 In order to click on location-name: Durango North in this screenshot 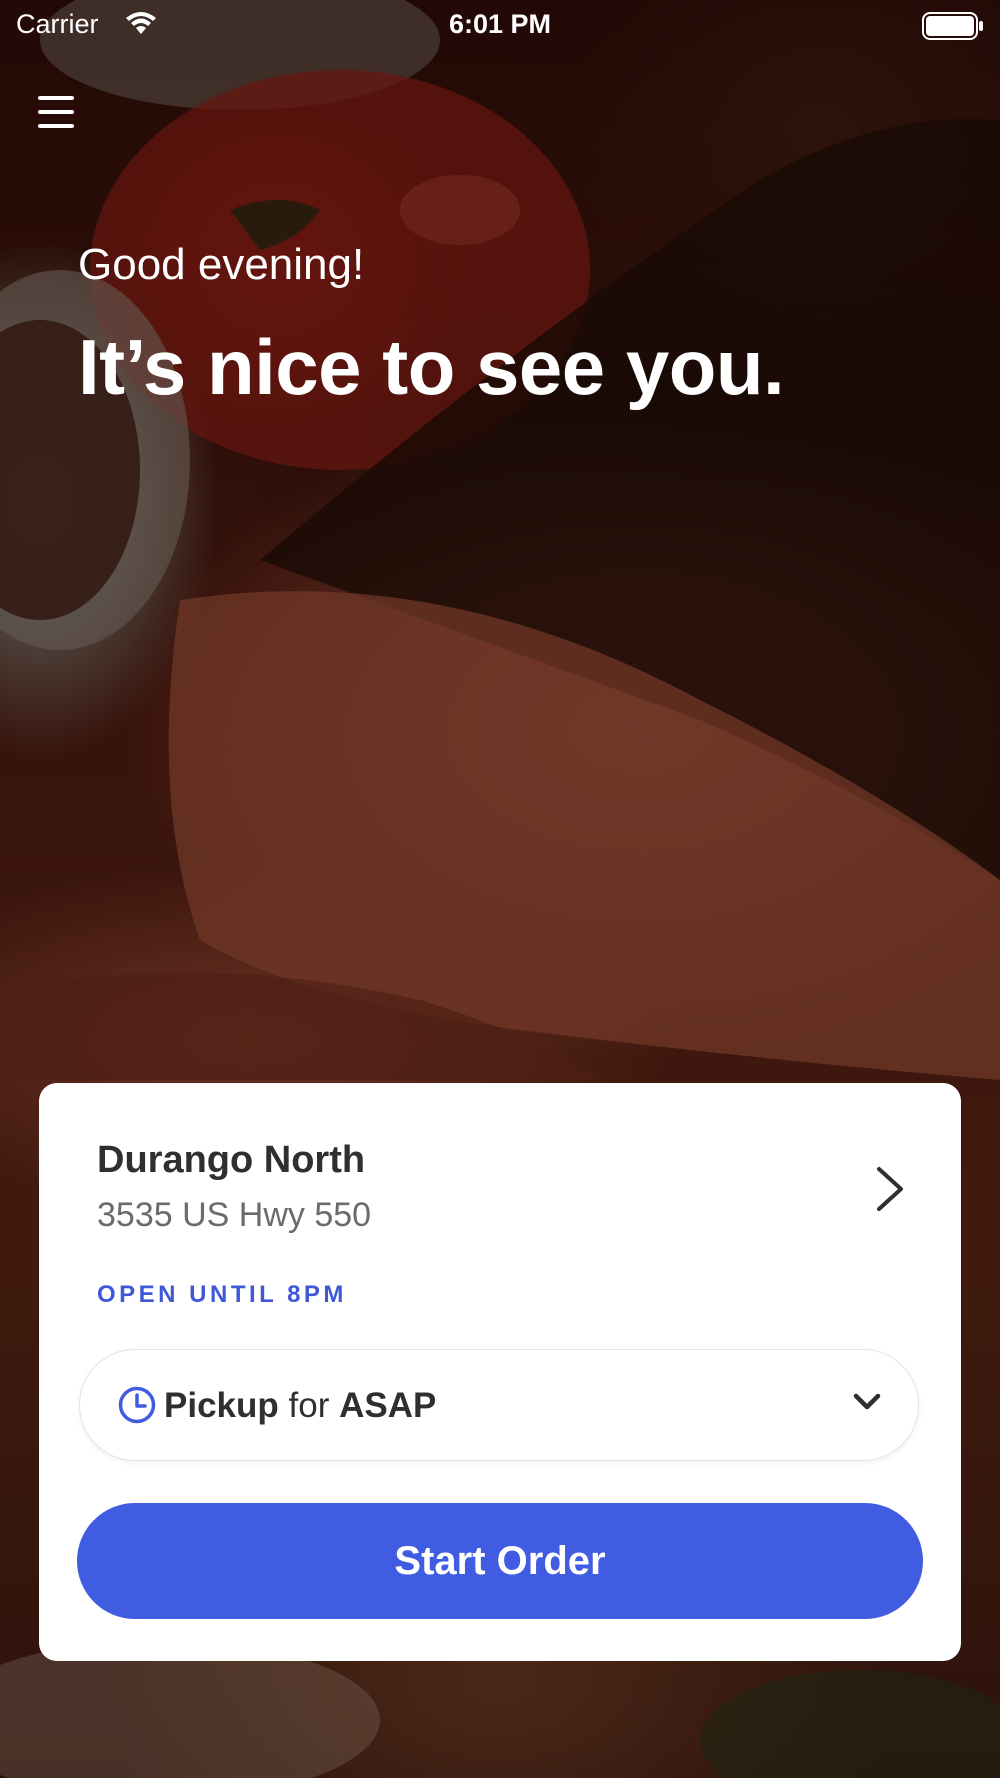, I will do `click(231, 1160)`.